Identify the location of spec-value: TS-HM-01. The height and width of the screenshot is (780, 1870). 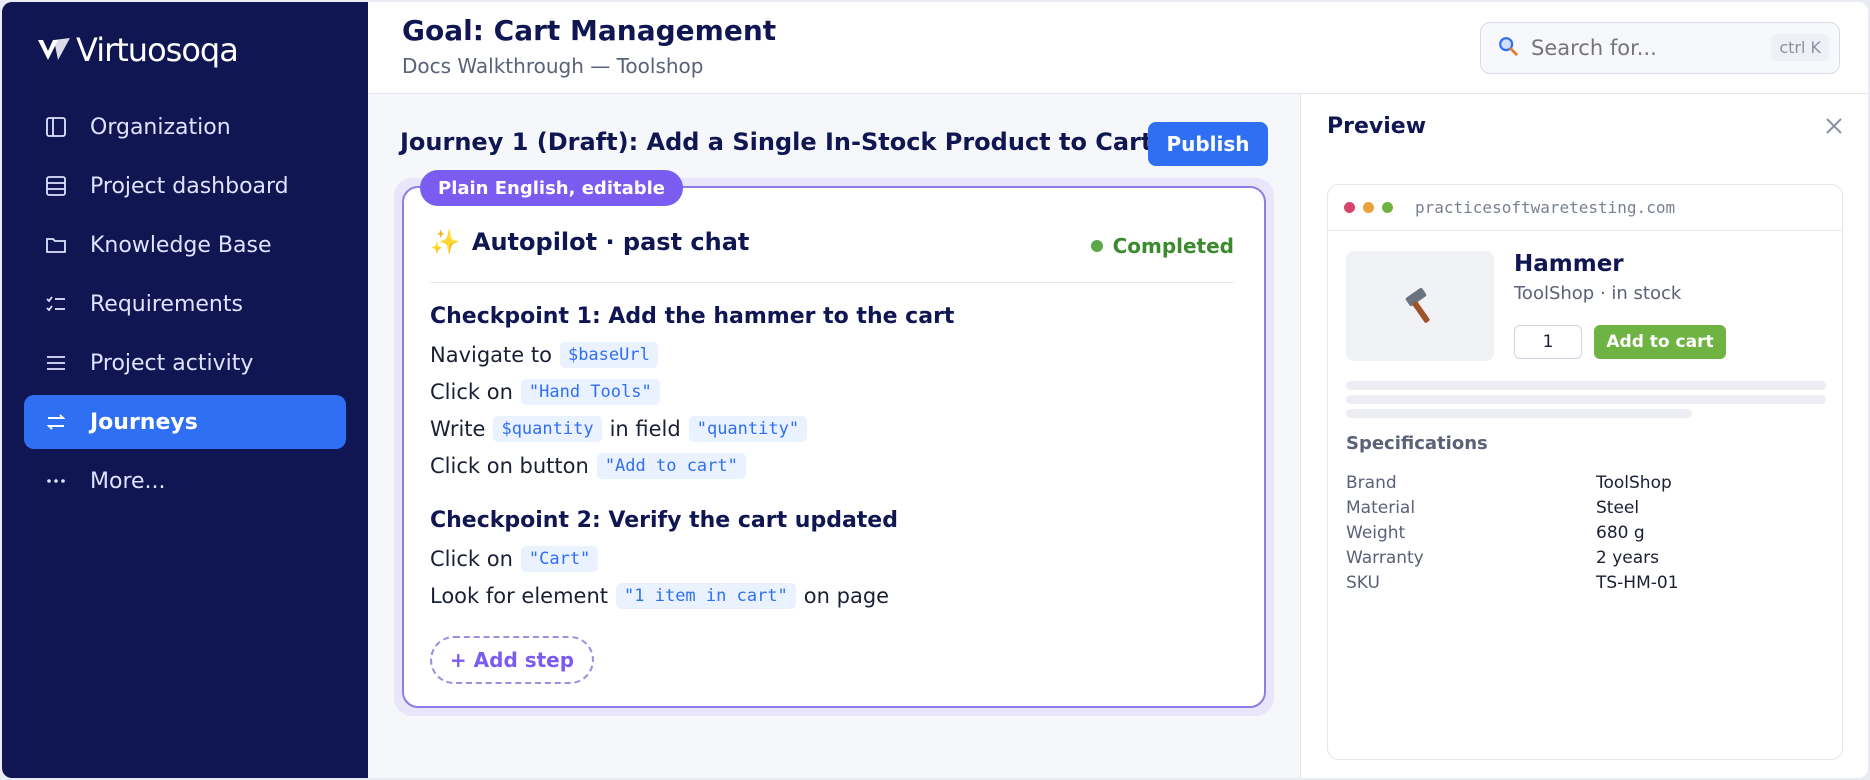
(1637, 583).